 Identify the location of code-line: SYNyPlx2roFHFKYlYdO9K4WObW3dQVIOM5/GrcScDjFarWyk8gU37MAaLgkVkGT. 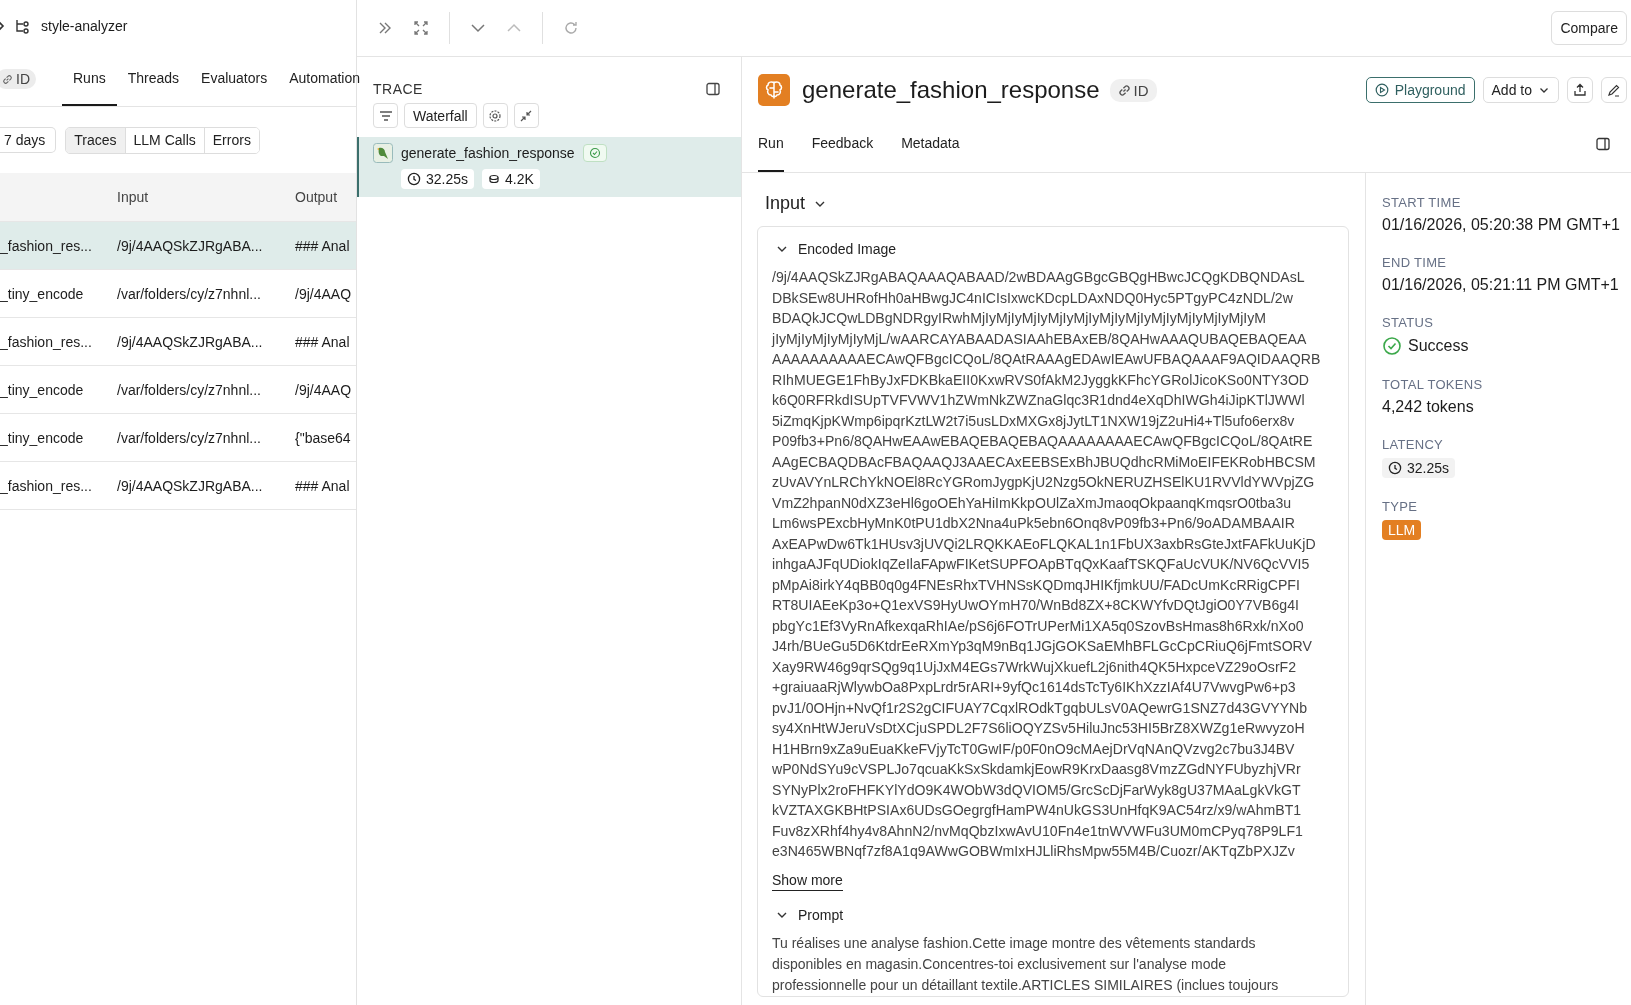
(1037, 790).